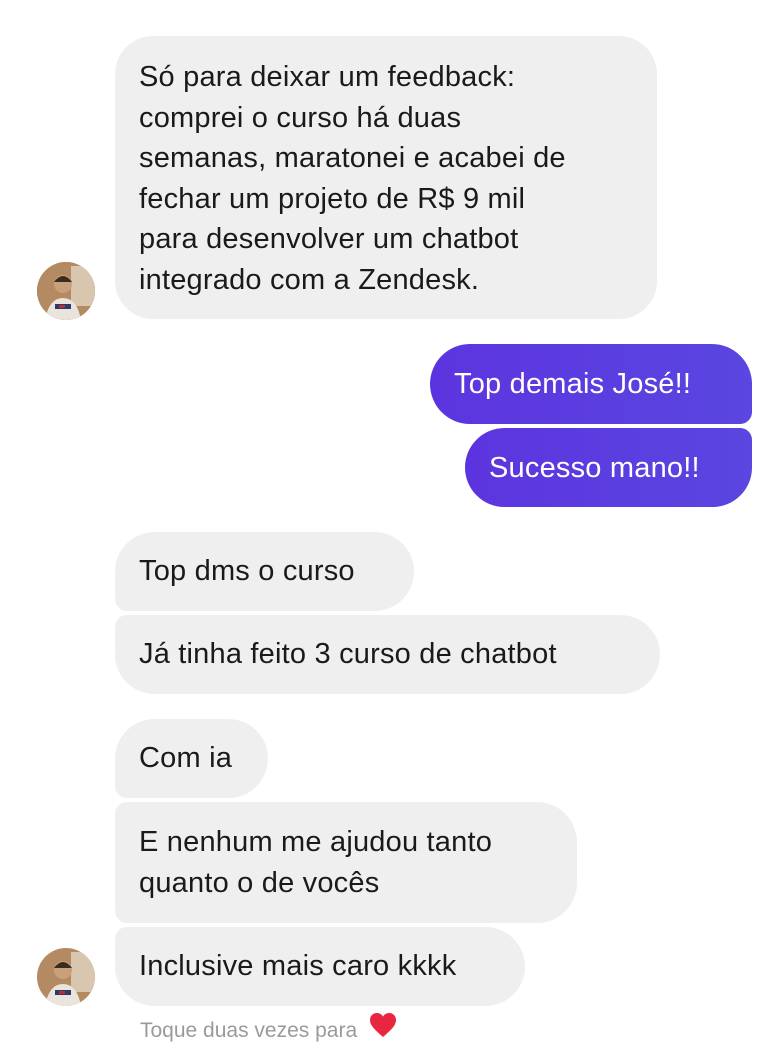  Describe the element at coordinates (591, 384) in the screenshot. I see `message-outgoing-1: Top demais José!!` at that location.